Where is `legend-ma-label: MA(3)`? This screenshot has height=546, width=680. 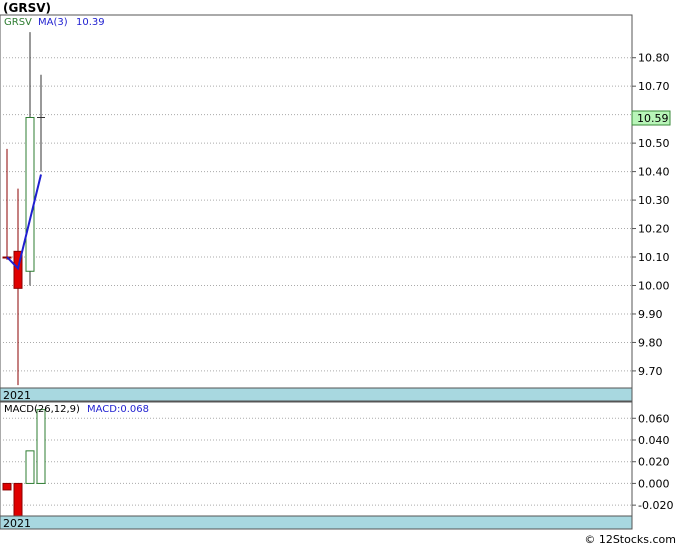
legend-ma-label: MA(3) is located at coordinates (53, 22).